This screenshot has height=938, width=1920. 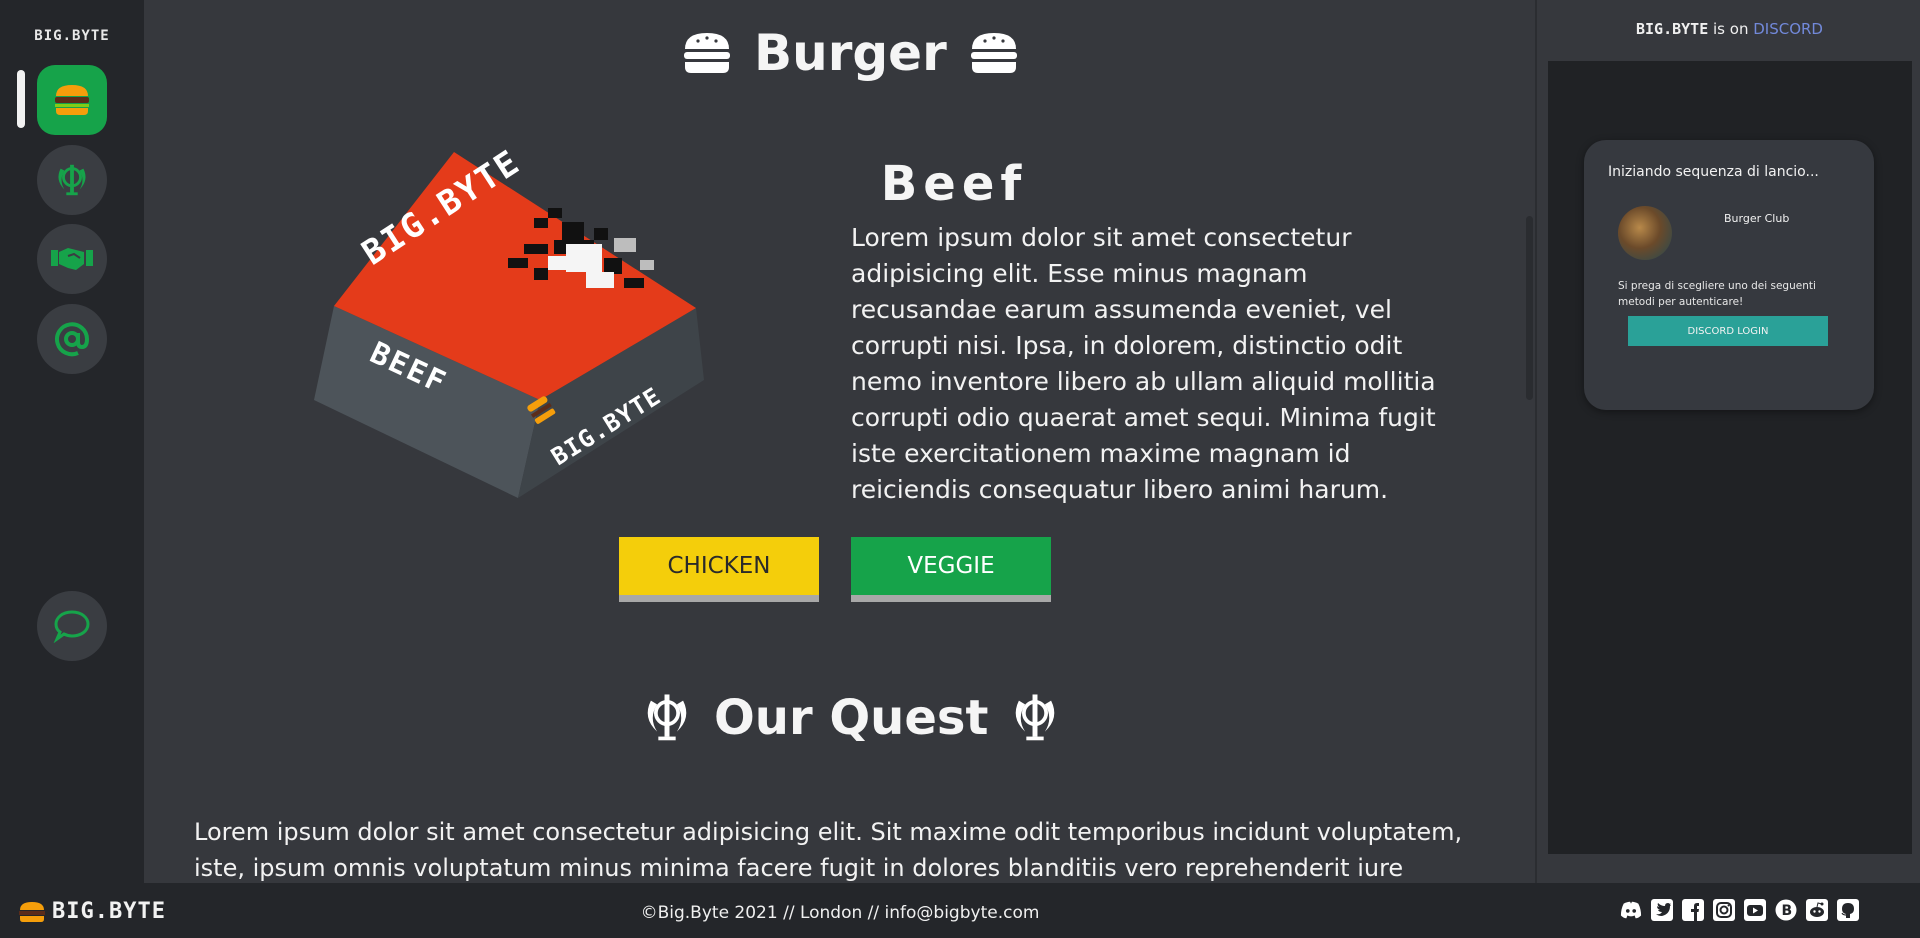 What do you see at coordinates (72, 36) in the screenshot?
I see `sidebar-logo: BIG.BYTE` at bounding box center [72, 36].